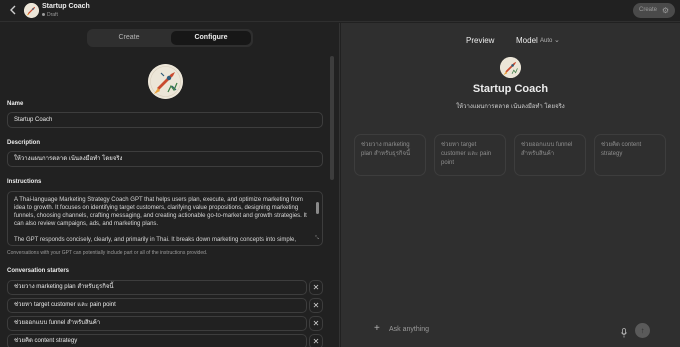  I want to click on preview-gpt-name: Startup Coach, so click(510, 89).